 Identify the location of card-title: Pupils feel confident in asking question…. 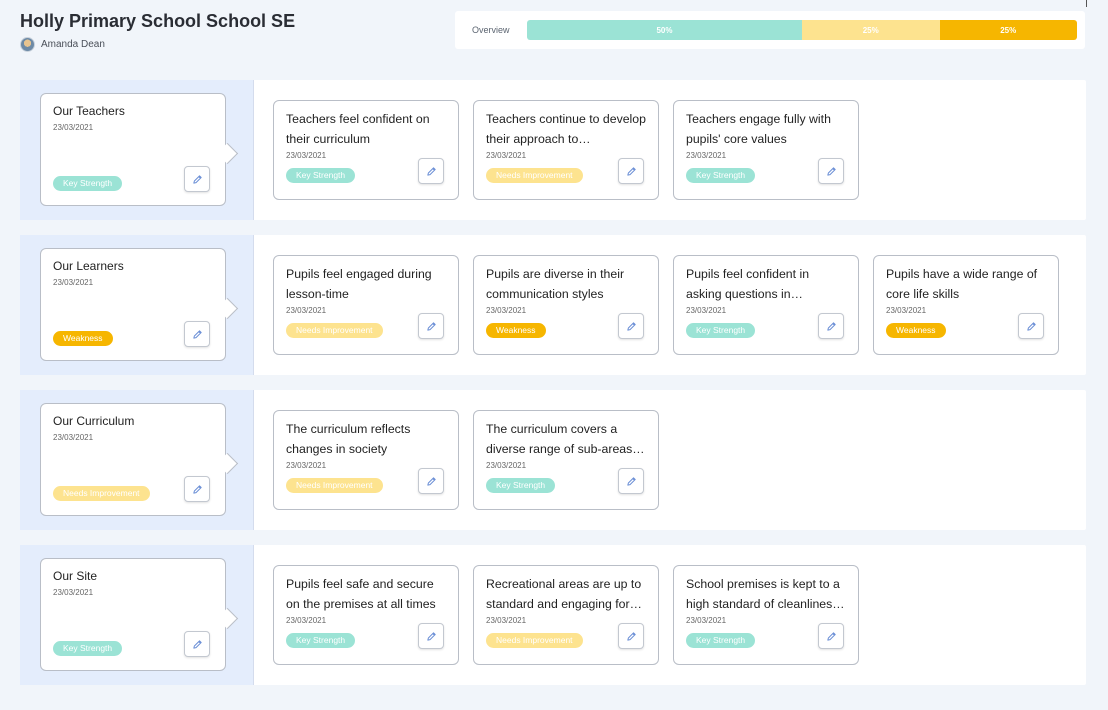
(748, 284).